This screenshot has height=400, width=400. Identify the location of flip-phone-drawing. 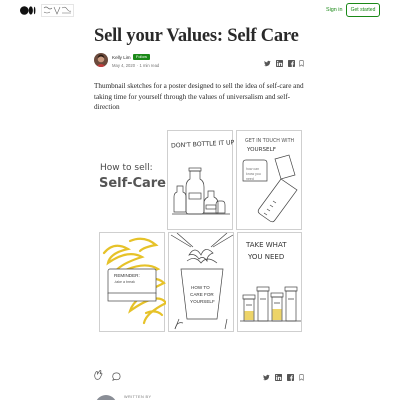
(270, 188).